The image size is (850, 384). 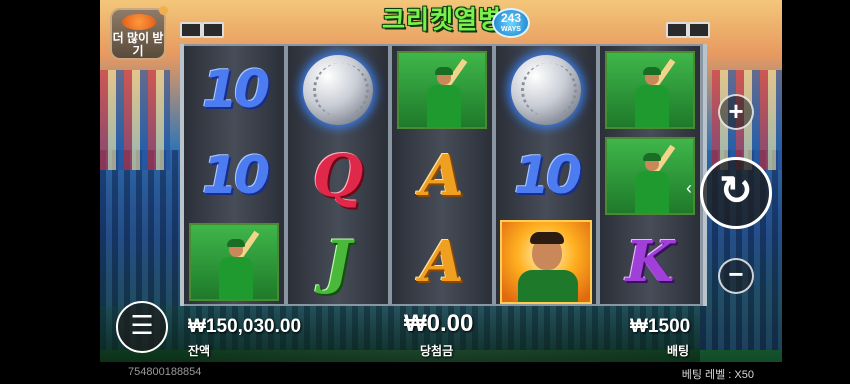 I want to click on captain-icon, so click(x=546, y=262).